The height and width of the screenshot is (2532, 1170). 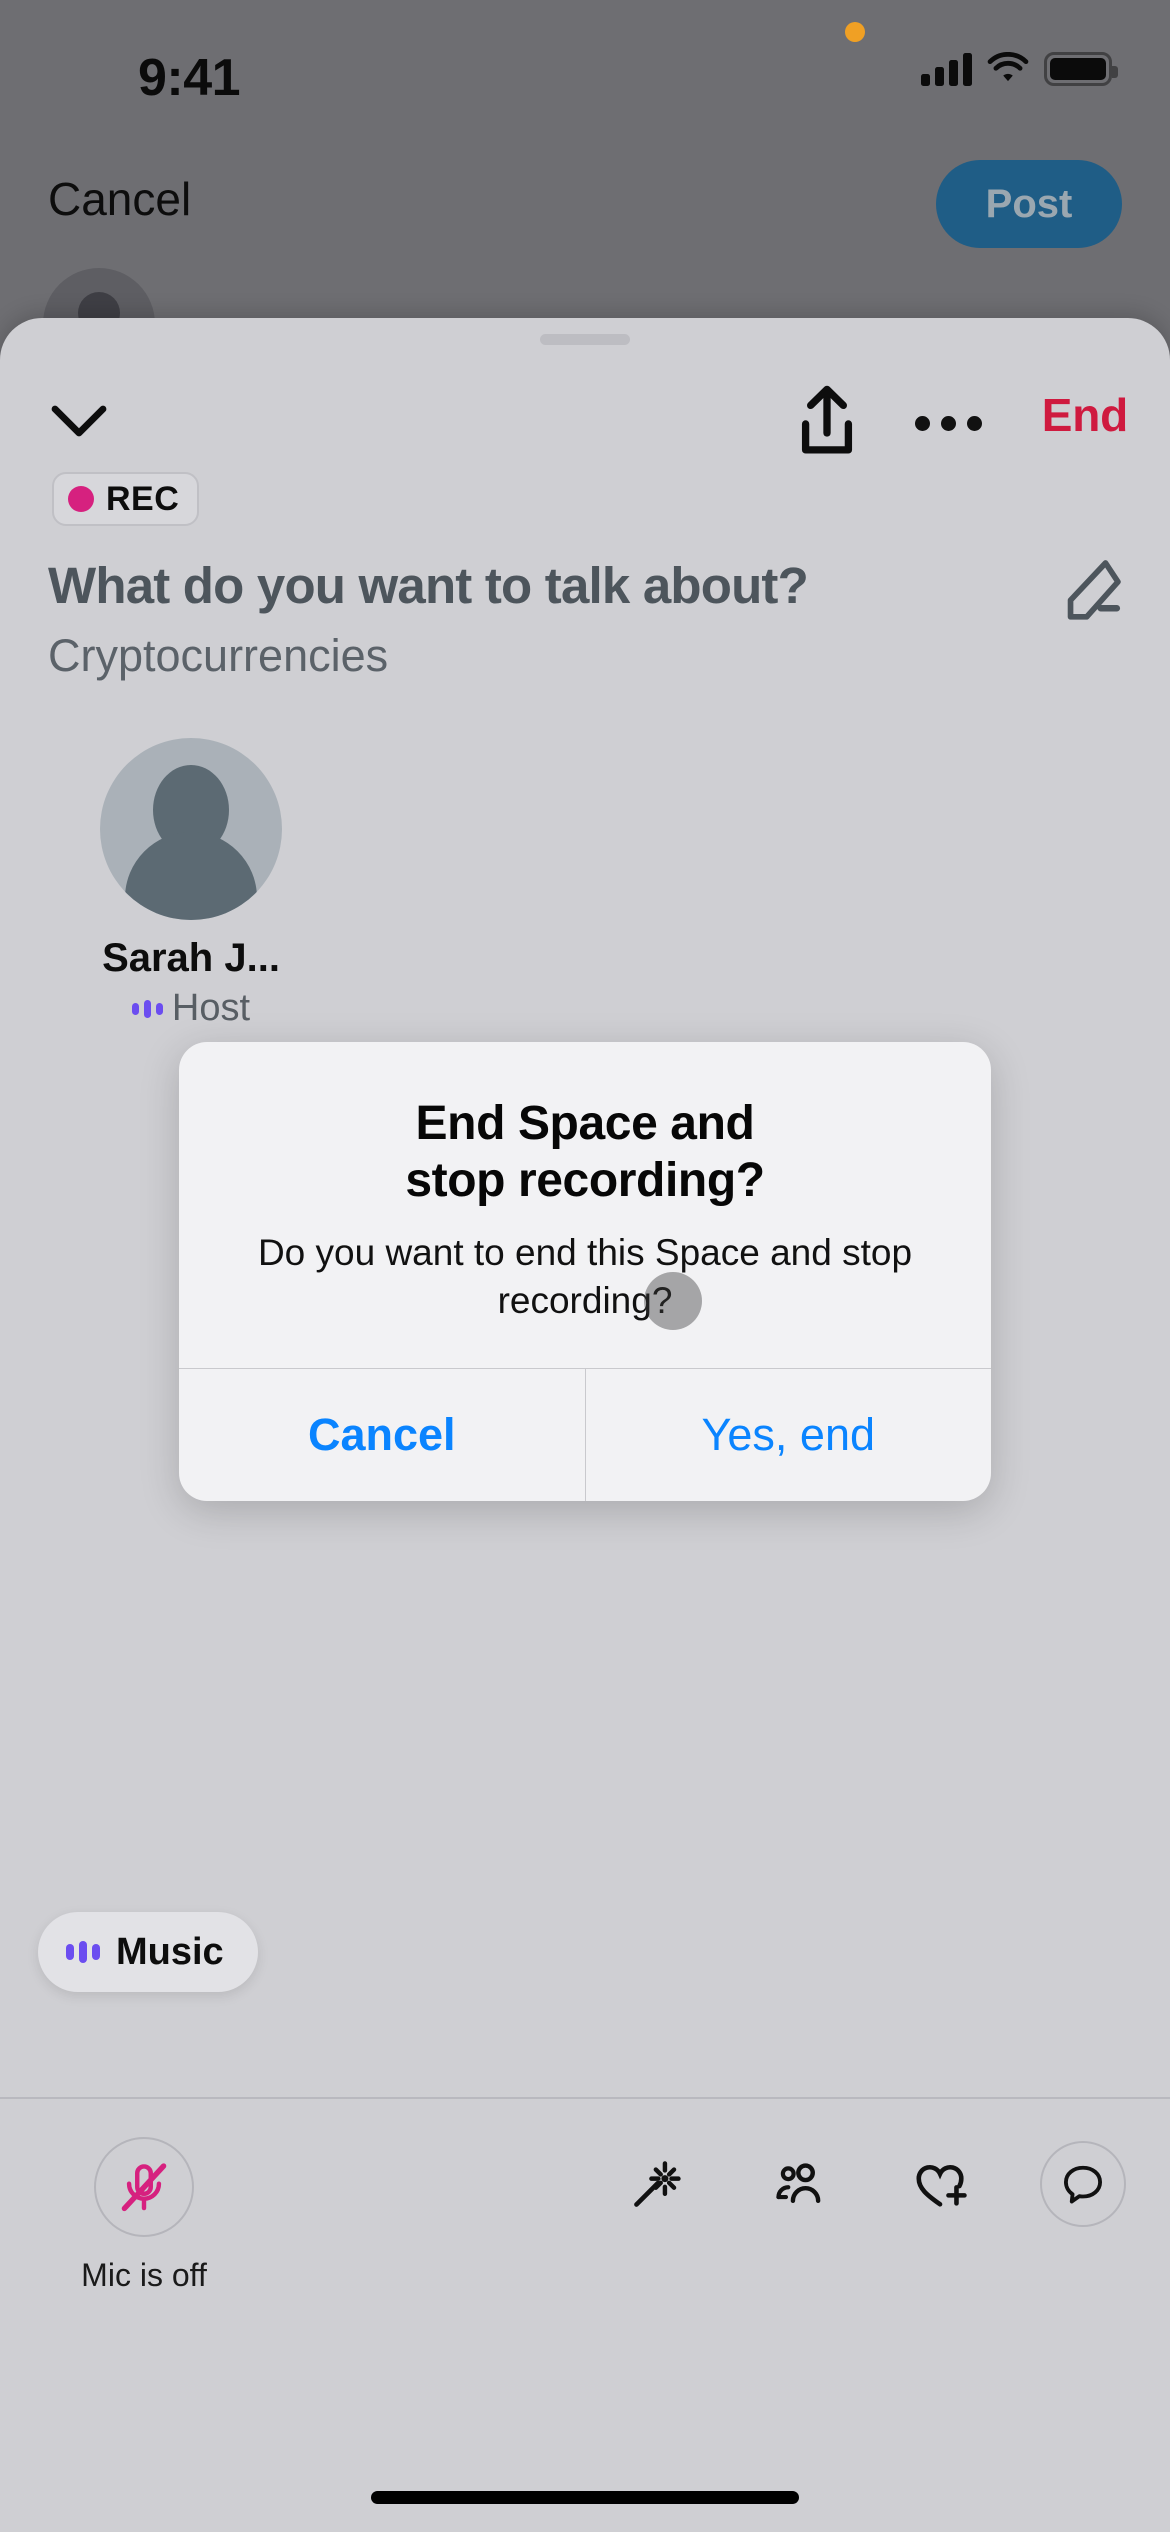 What do you see at coordinates (189, 78) in the screenshot?
I see `status-bar-time: 9:41` at bounding box center [189, 78].